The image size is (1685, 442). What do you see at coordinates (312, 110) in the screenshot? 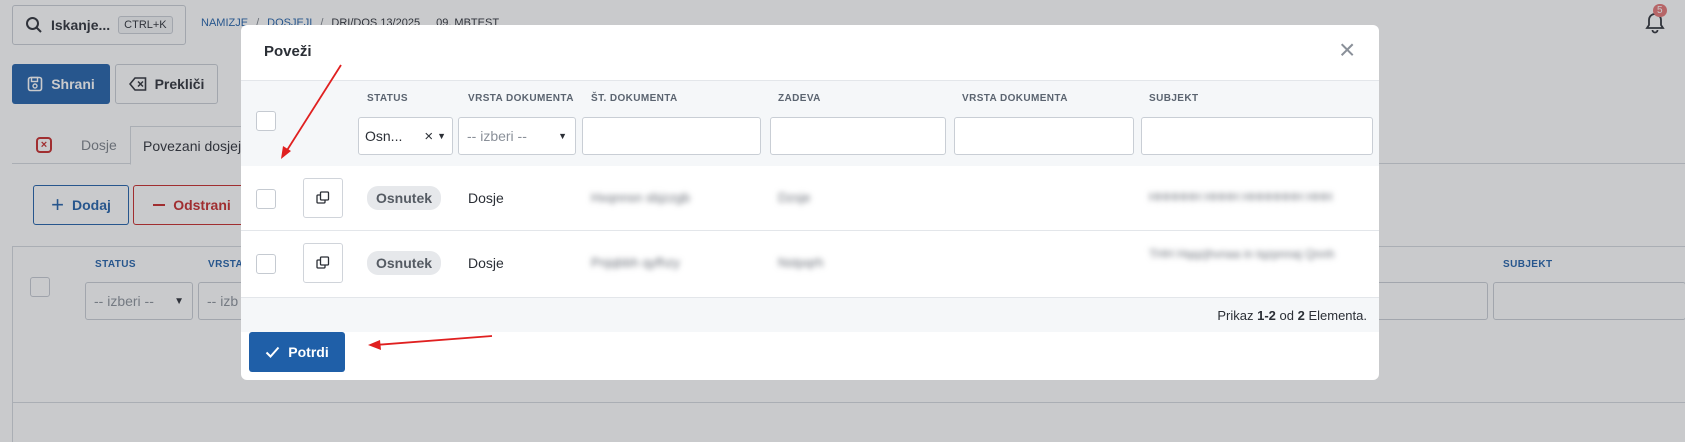
I see `annotation-arrow-checkbox` at bounding box center [312, 110].